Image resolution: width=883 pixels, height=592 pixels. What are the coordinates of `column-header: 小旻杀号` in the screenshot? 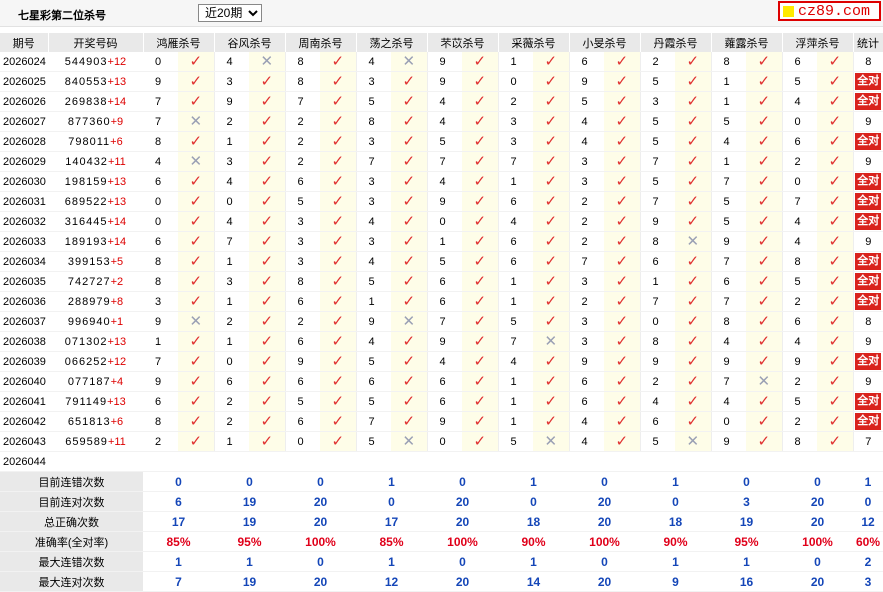 It's located at (605, 42).